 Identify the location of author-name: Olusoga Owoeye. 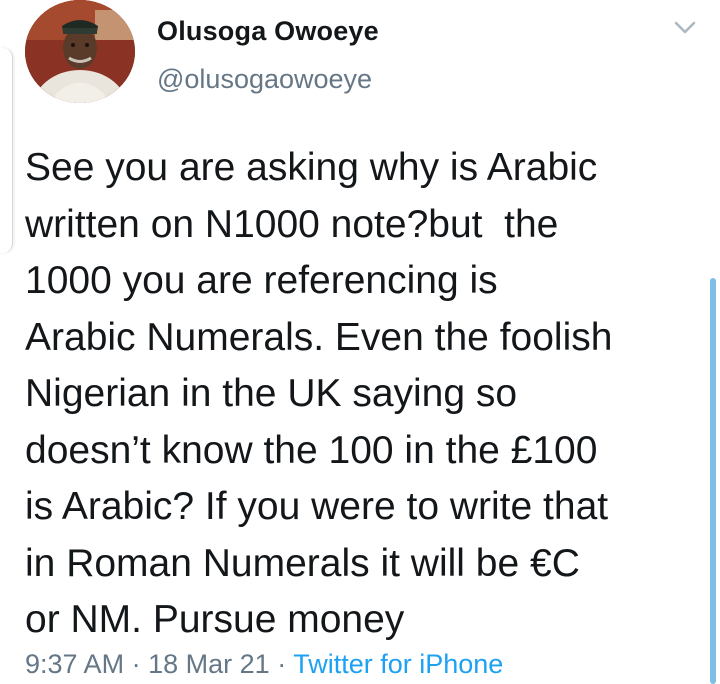
(268, 31).